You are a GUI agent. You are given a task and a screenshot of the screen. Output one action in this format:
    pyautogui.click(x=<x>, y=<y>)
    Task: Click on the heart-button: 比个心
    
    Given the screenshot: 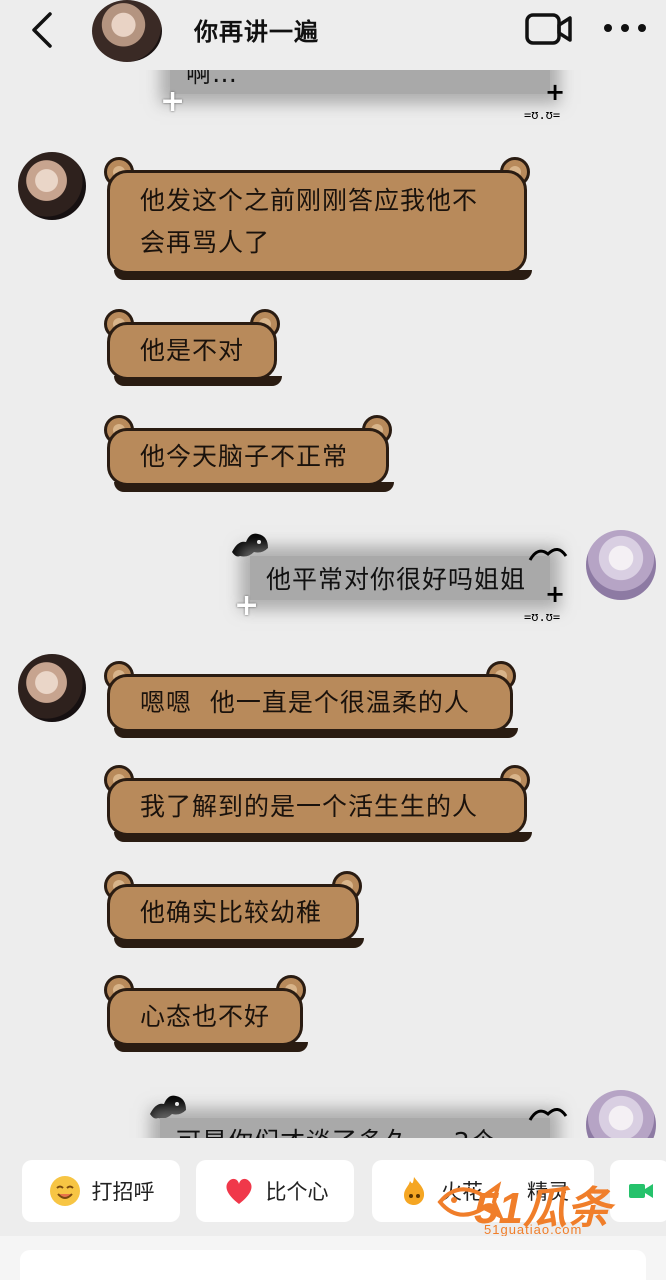 What is the action you would take?
    pyautogui.click(x=275, y=1191)
    